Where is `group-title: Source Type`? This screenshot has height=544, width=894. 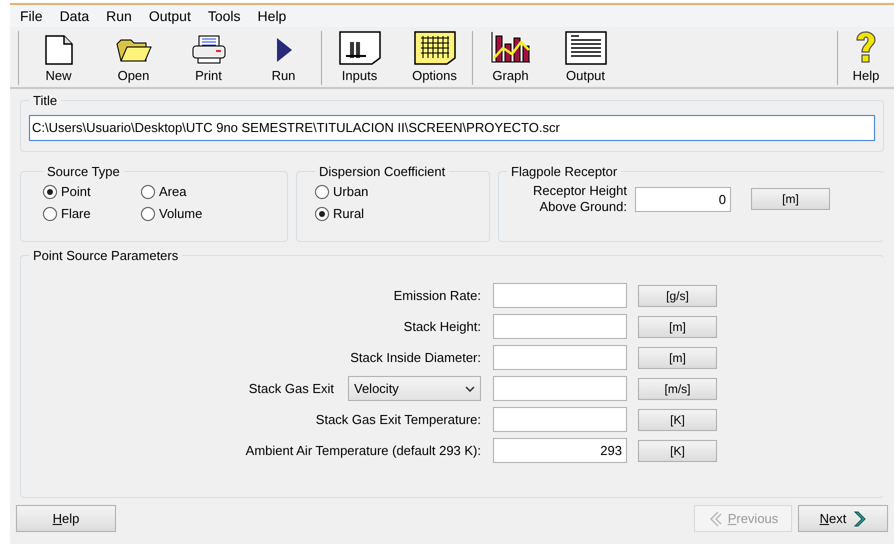
group-title: Source Type is located at coordinates (83, 171).